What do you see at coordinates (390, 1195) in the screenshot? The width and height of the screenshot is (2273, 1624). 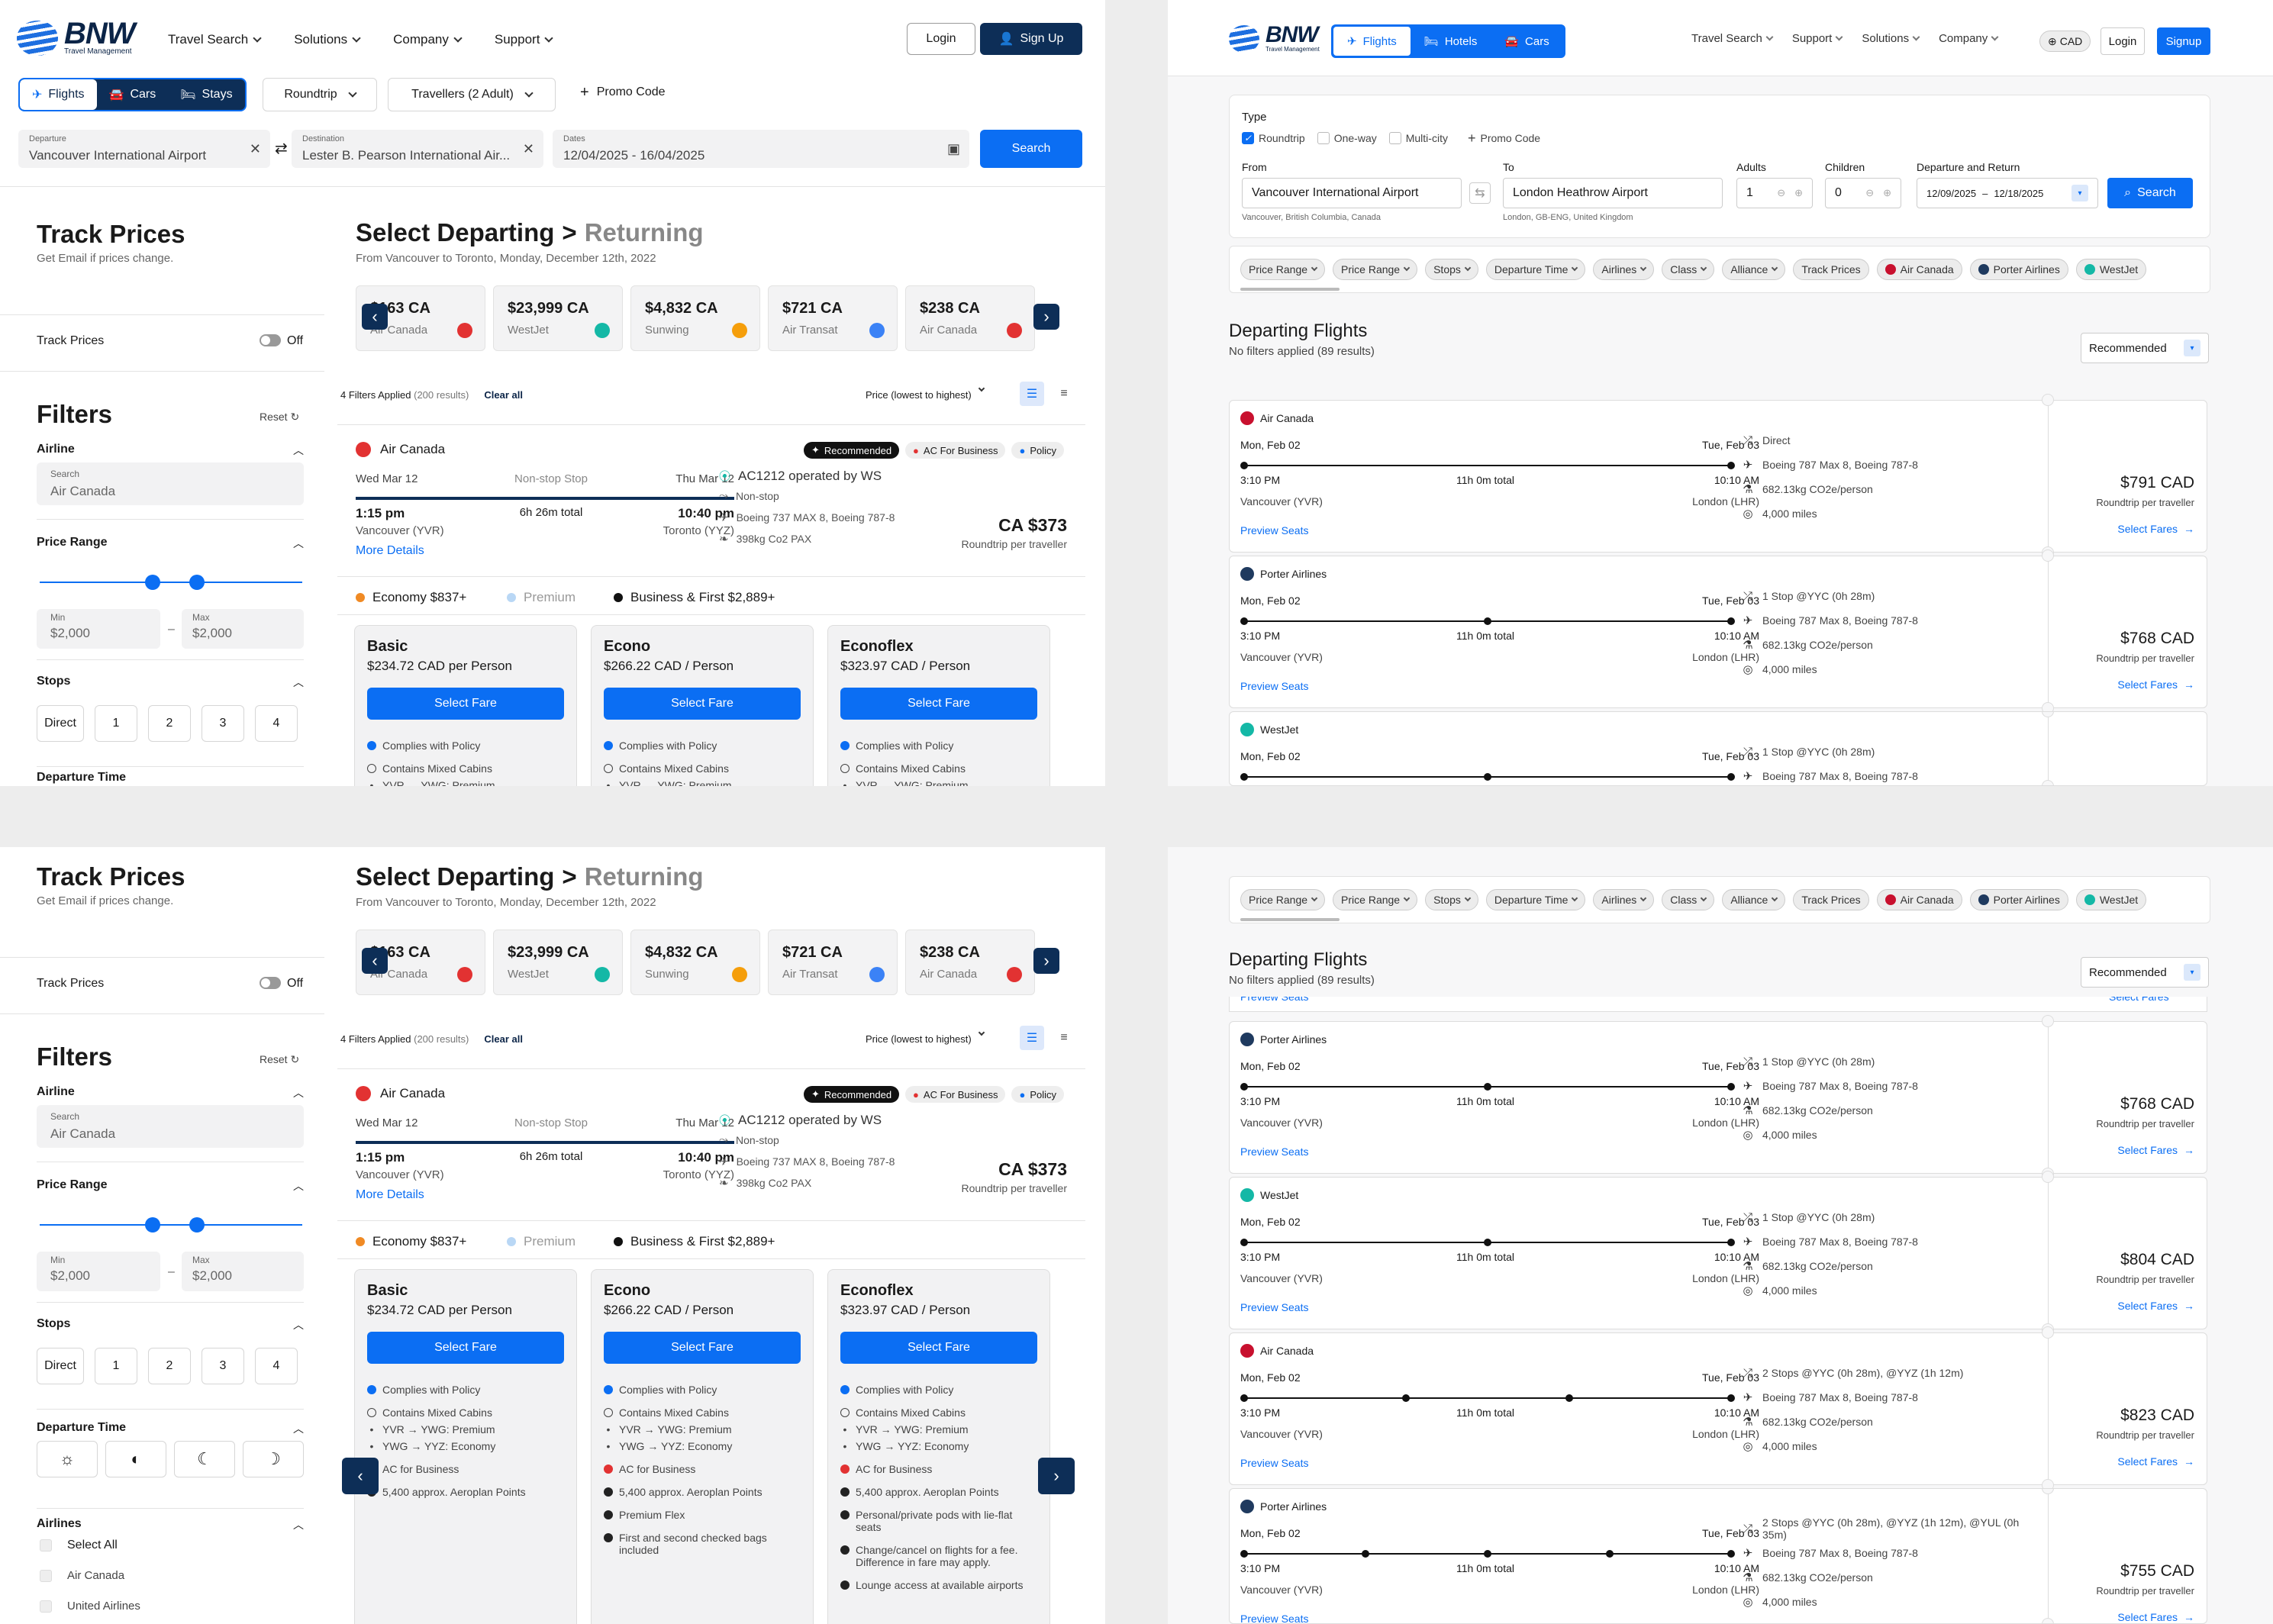 I see `more-details-link: More Details` at bounding box center [390, 1195].